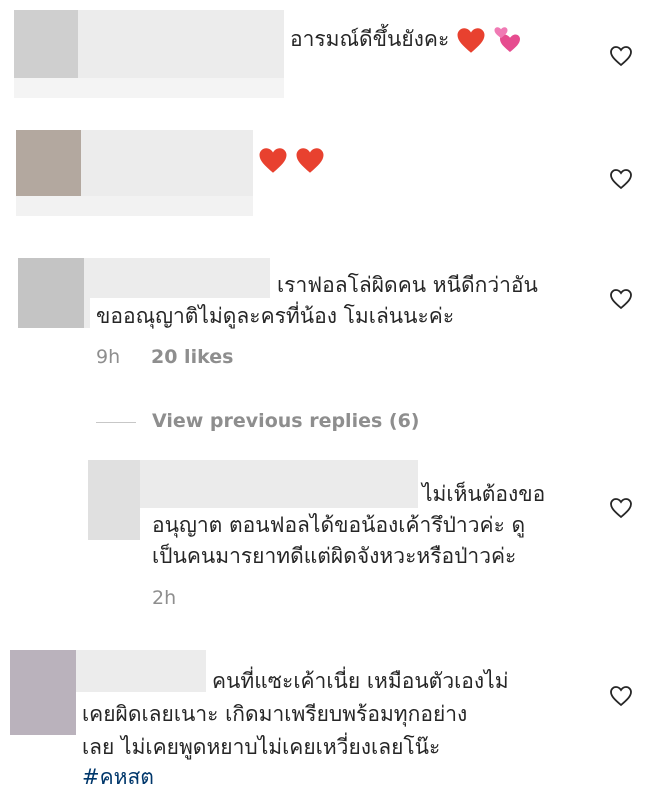 This screenshot has width=670, height=800. What do you see at coordinates (118, 777) in the screenshot?
I see `hashtag-link: #คหสต` at bounding box center [118, 777].